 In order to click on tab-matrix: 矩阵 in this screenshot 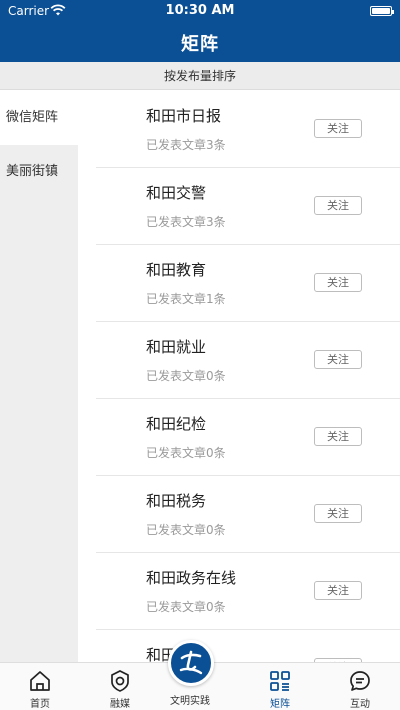, I will do `click(280, 689)`.